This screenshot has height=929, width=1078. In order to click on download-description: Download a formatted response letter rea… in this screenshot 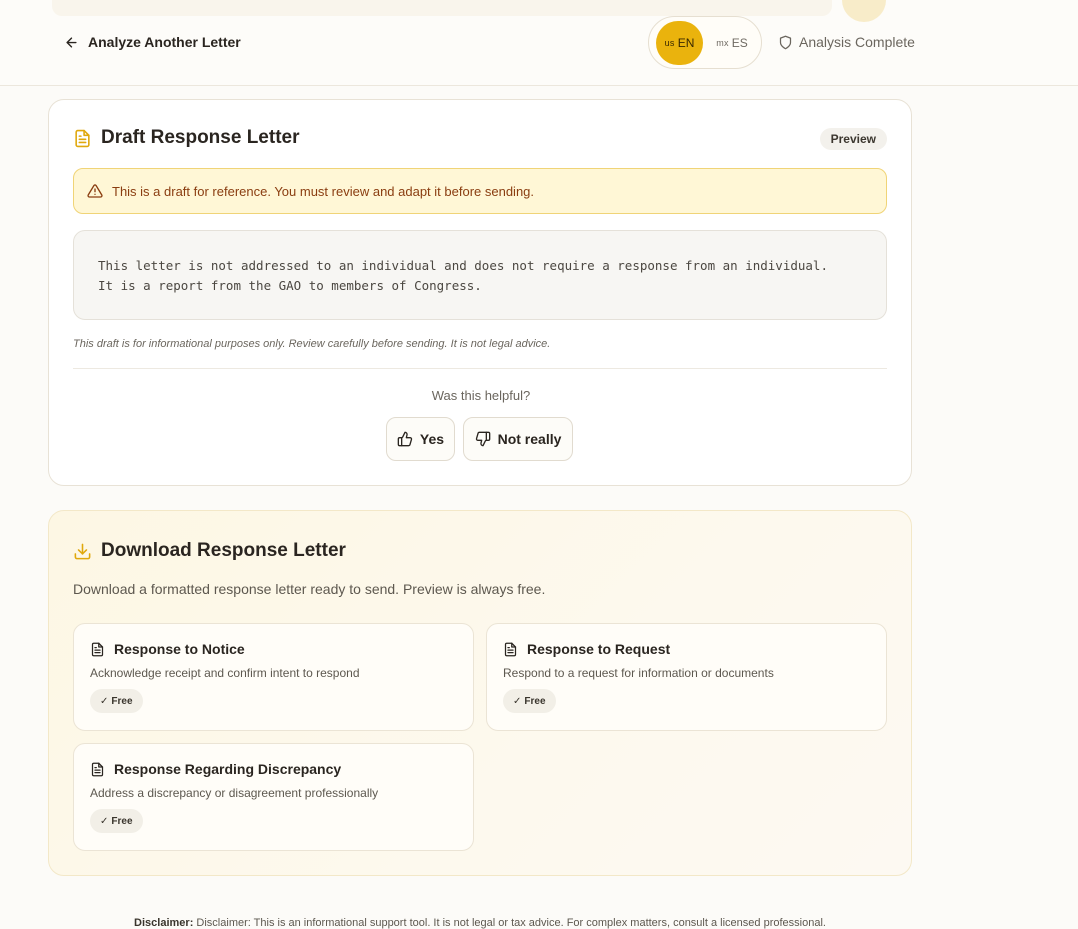, I will do `click(309, 589)`.